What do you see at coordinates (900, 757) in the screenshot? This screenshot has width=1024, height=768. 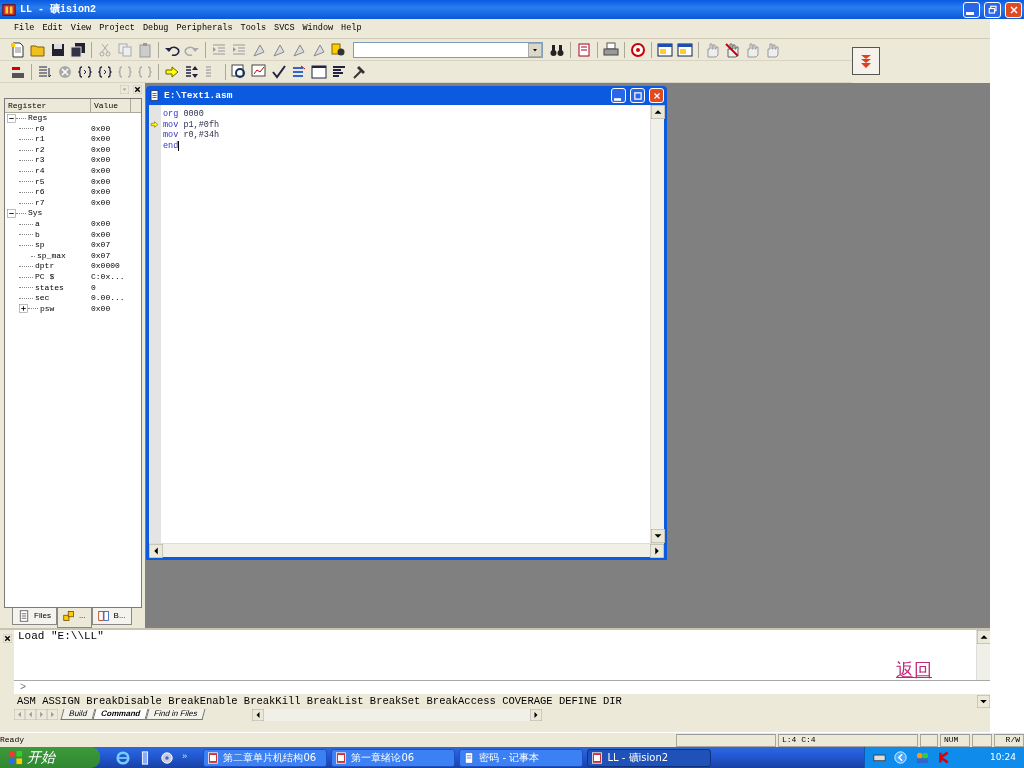 I see `chevron-icon` at bounding box center [900, 757].